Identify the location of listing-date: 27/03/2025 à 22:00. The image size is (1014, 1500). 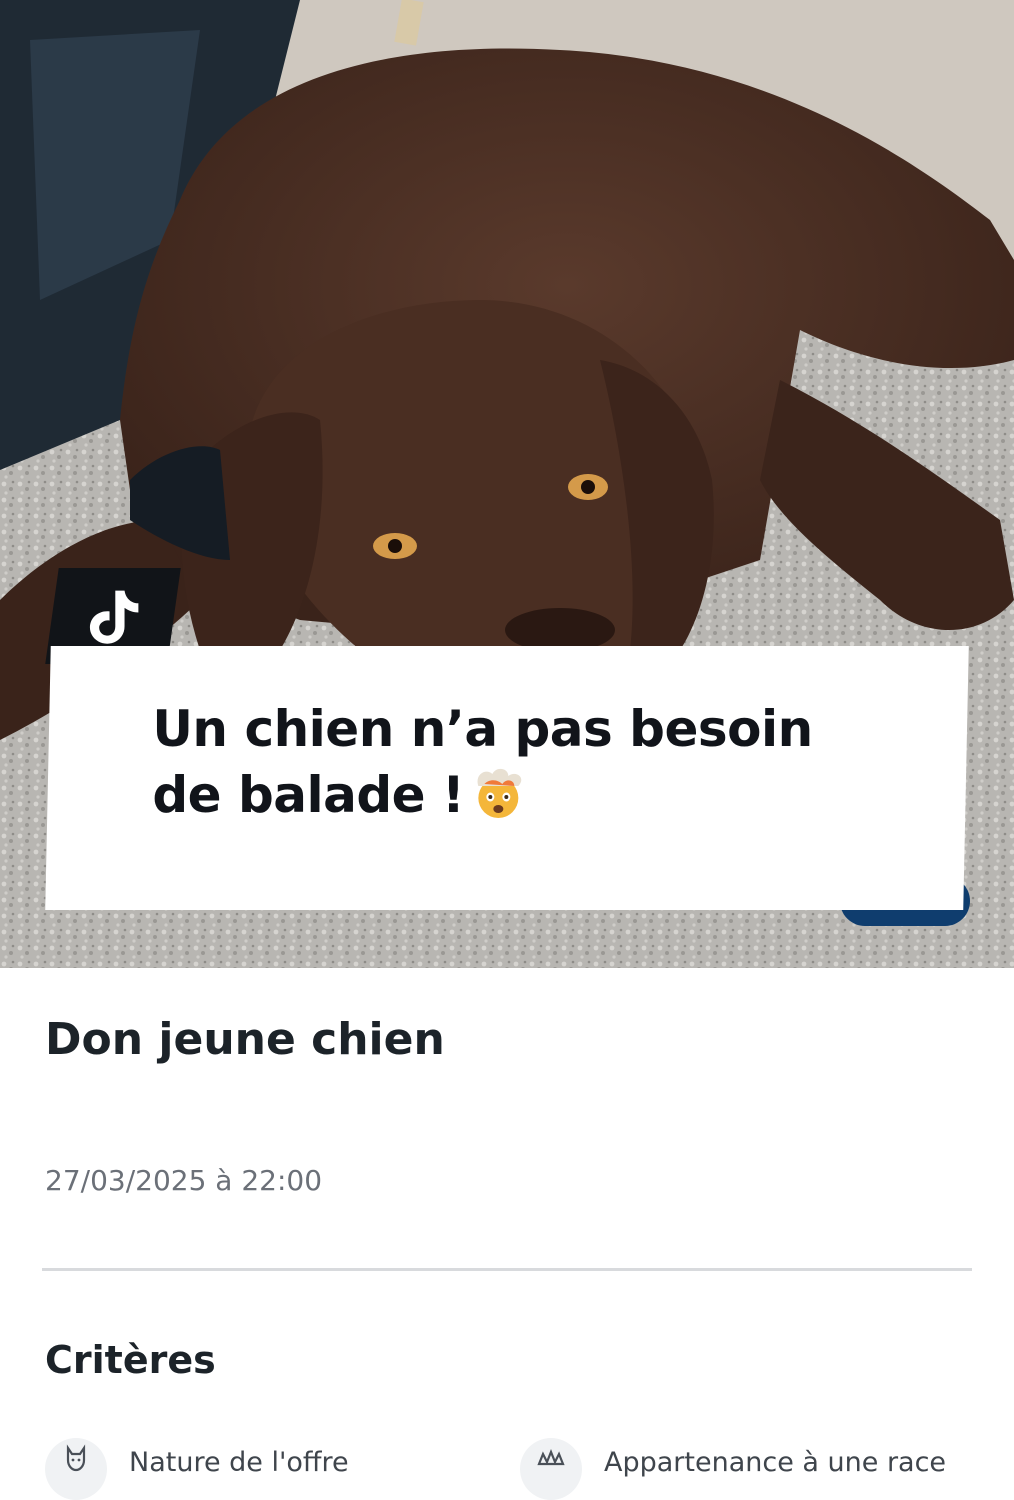
(184, 1180).